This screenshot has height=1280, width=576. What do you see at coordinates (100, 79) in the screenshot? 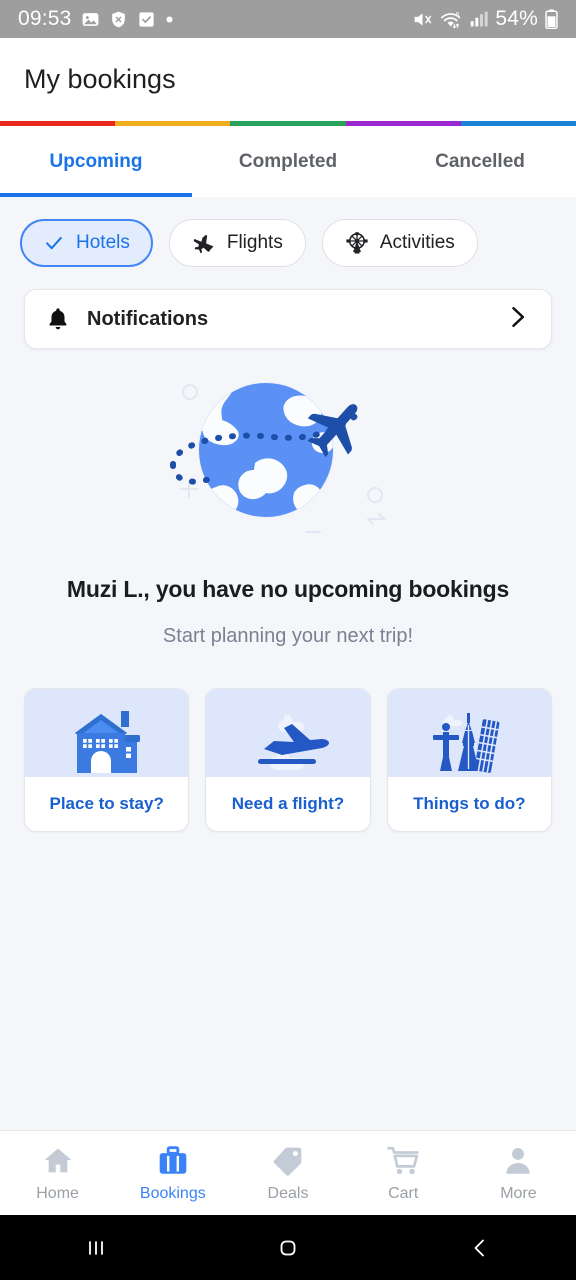
I see `page-title: My bookings` at bounding box center [100, 79].